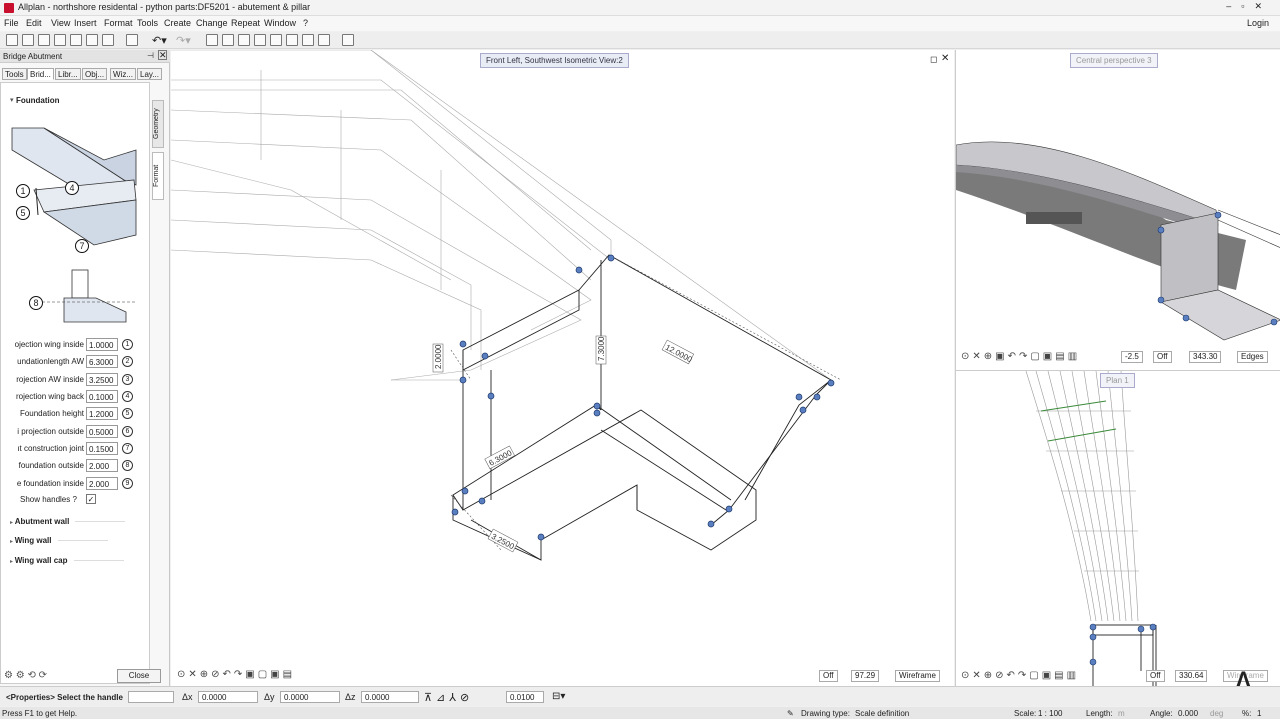 The height and width of the screenshot is (719, 1280). What do you see at coordinates (917, 676) in the screenshot?
I see `view-mode-select: Wireframe` at bounding box center [917, 676].